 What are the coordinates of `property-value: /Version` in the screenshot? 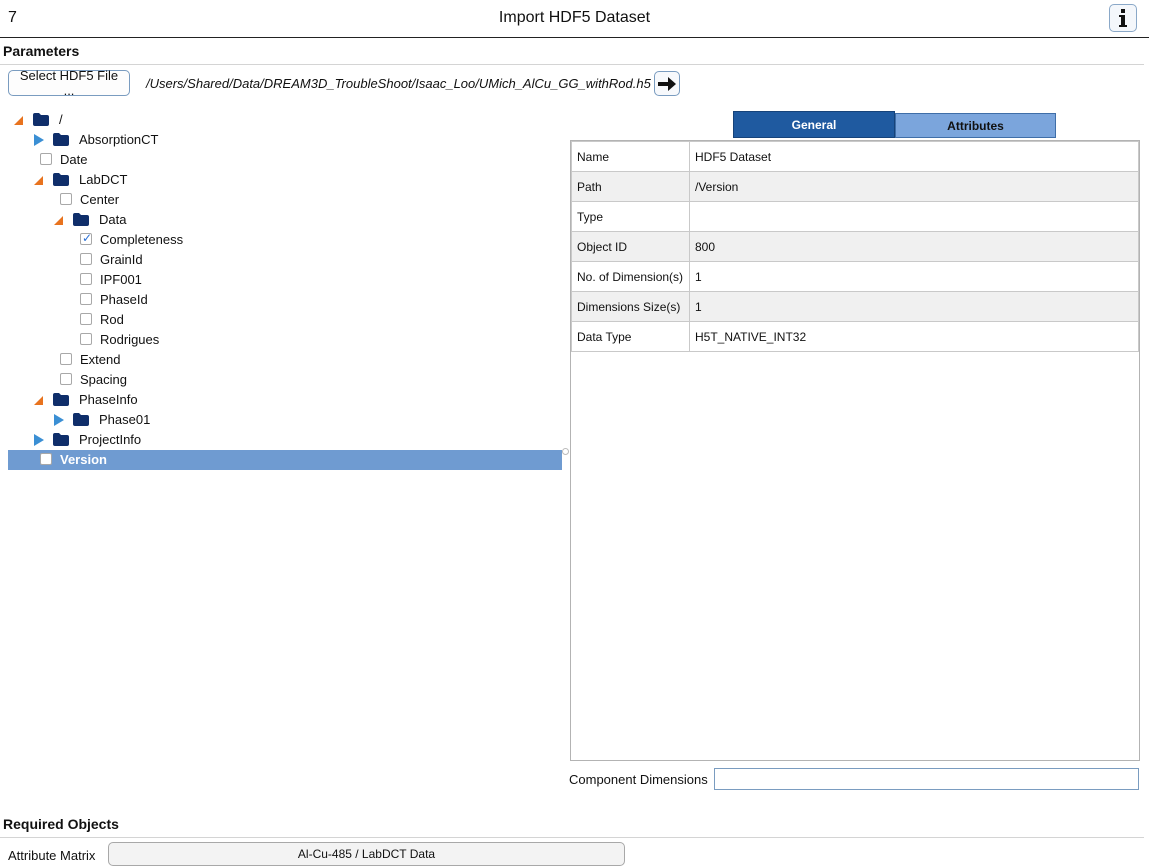 It's located at (914, 186).